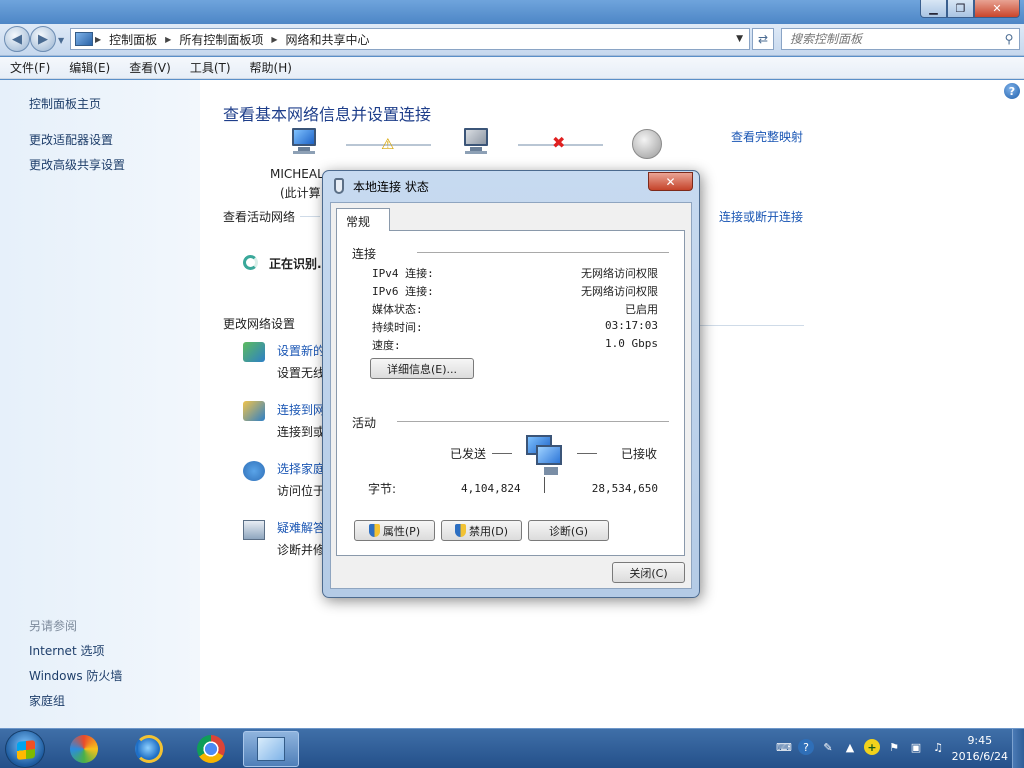 This screenshot has height=768, width=1024. I want to click on task-description: 设置无线, so click(301, 373).